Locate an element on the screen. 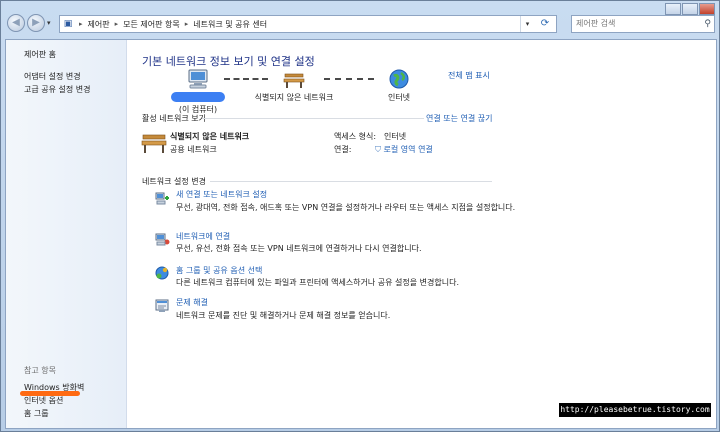 The image size is (720, 432). address-bar: ▣ ▸ 제어판 ▸ 모든 제어판 항목 ▸ 네트워크 및 공유 센터 ▾ ⟳ is located at coordinates (308, 24).